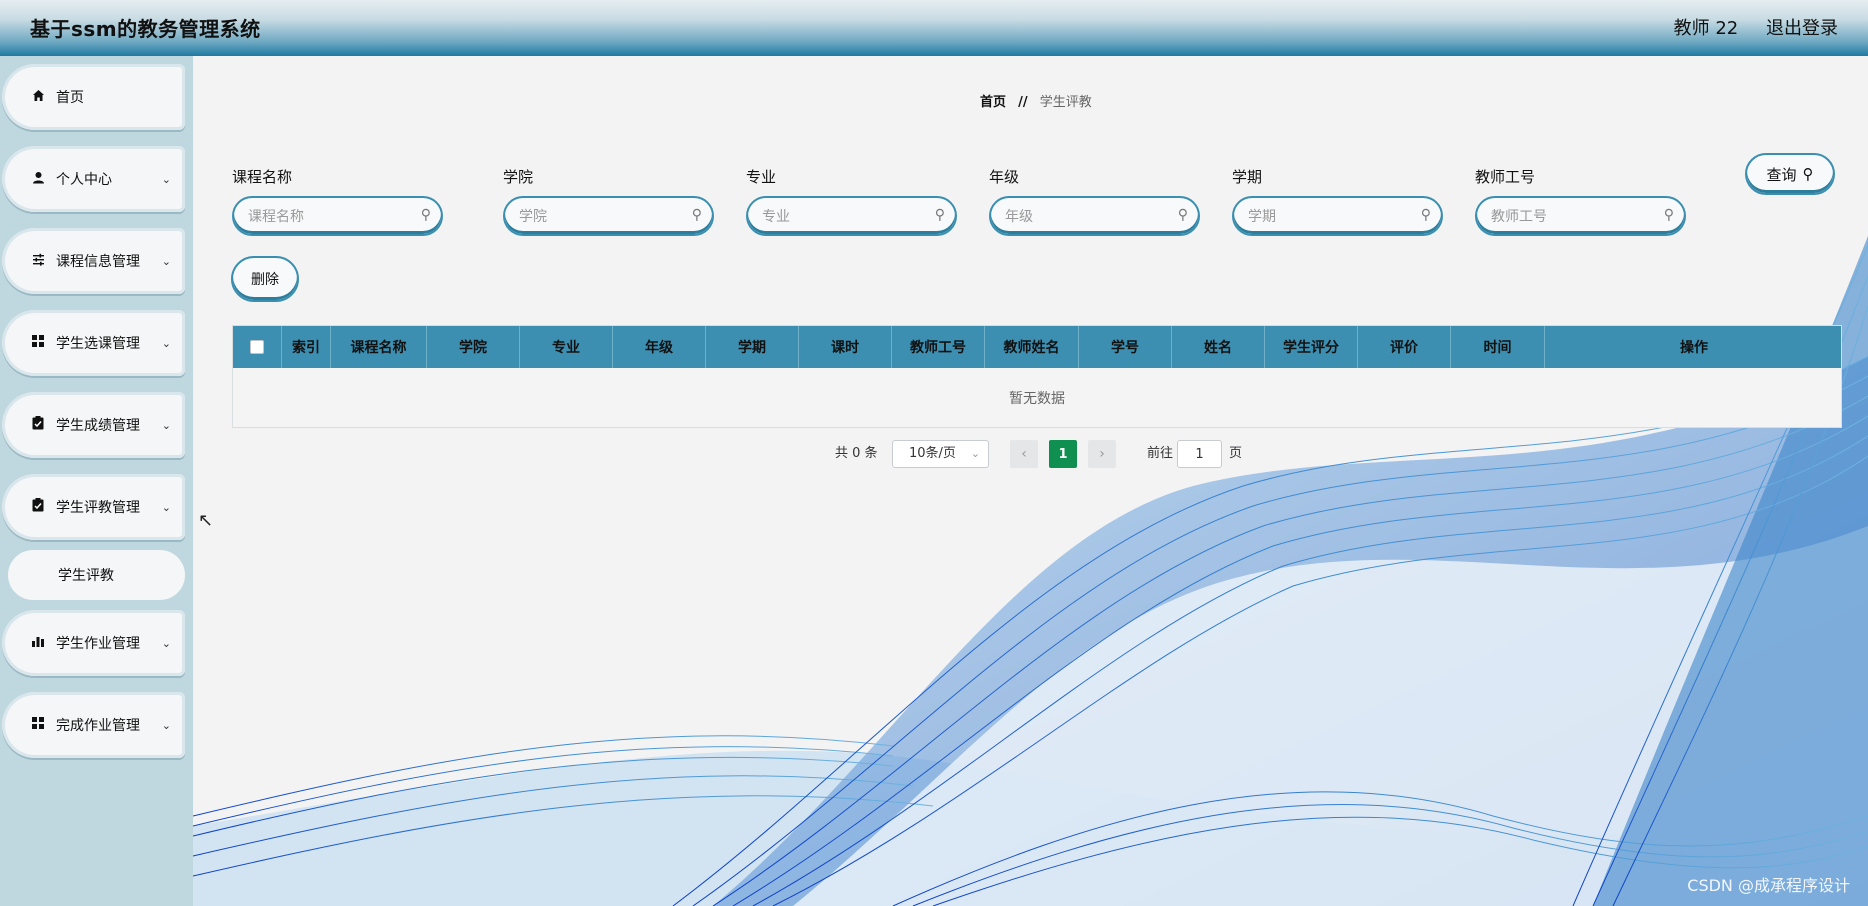 The width and height of the screenshot is (1868, 906). Describe the element at coordinates (761, 177) in the screenshot. I see `filter-label-major: 专业` at that location.